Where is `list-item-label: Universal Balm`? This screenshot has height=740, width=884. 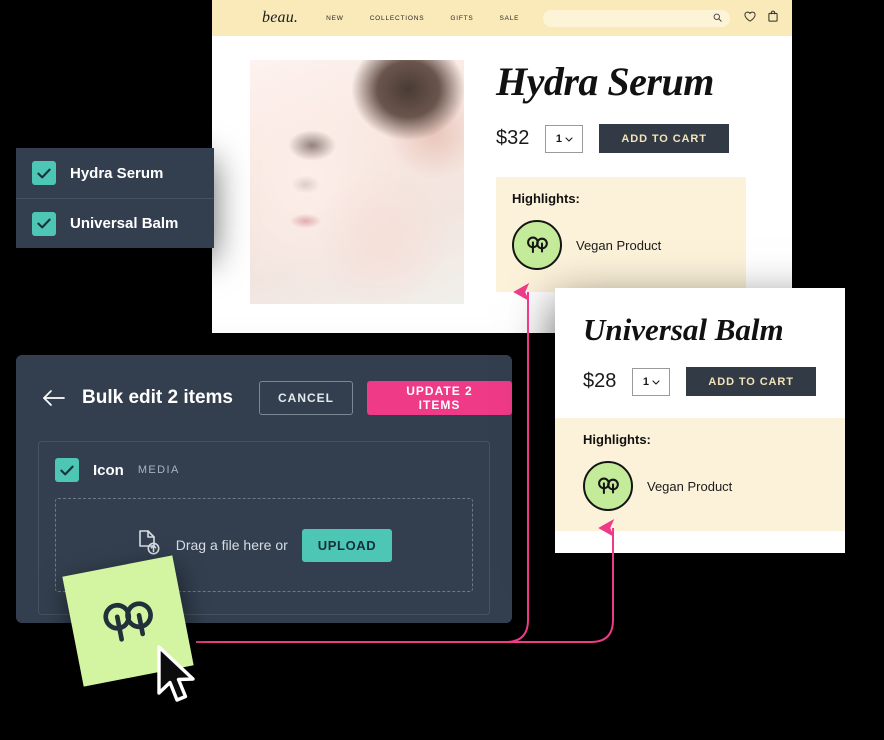
list-item-label: Universal Balm is located at coordinates (124, 223).